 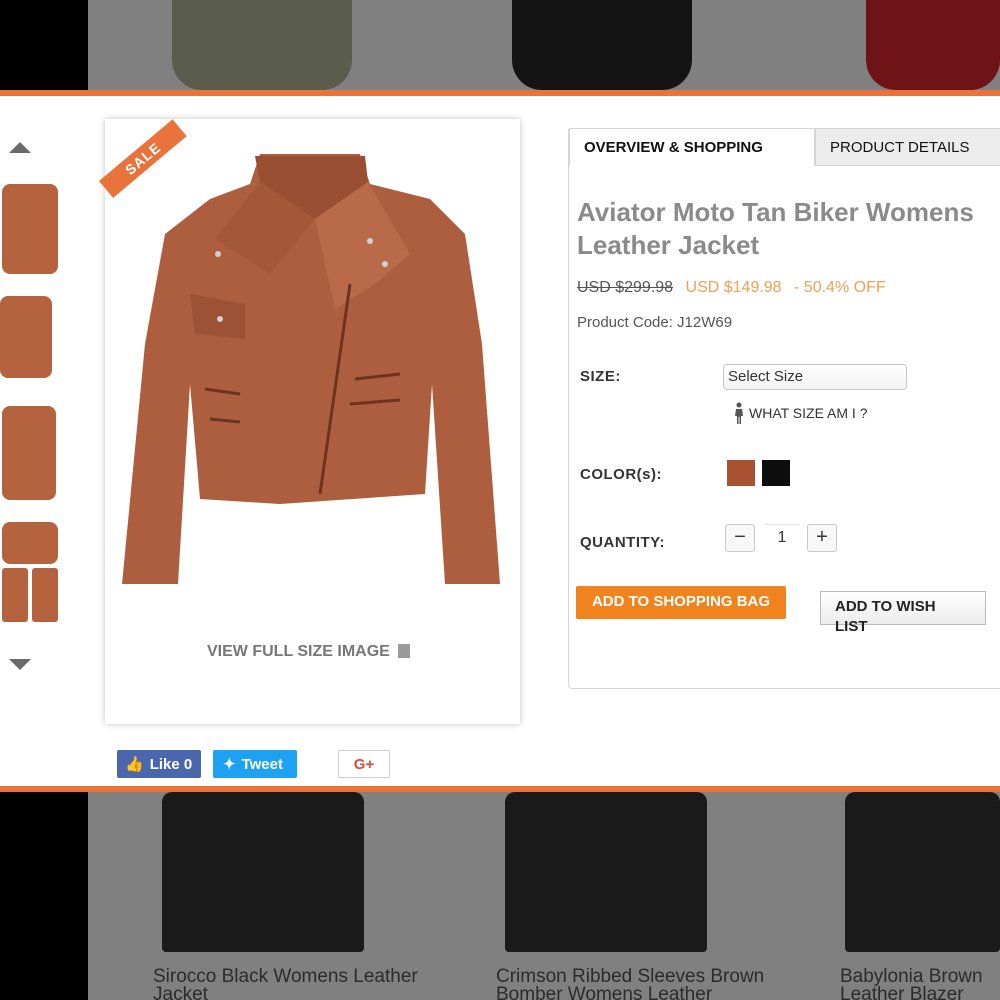 What do you see at coordinates (782, 538) in the screenshot?
I see `quantity-input: 1` at bounding box center [782, 538].